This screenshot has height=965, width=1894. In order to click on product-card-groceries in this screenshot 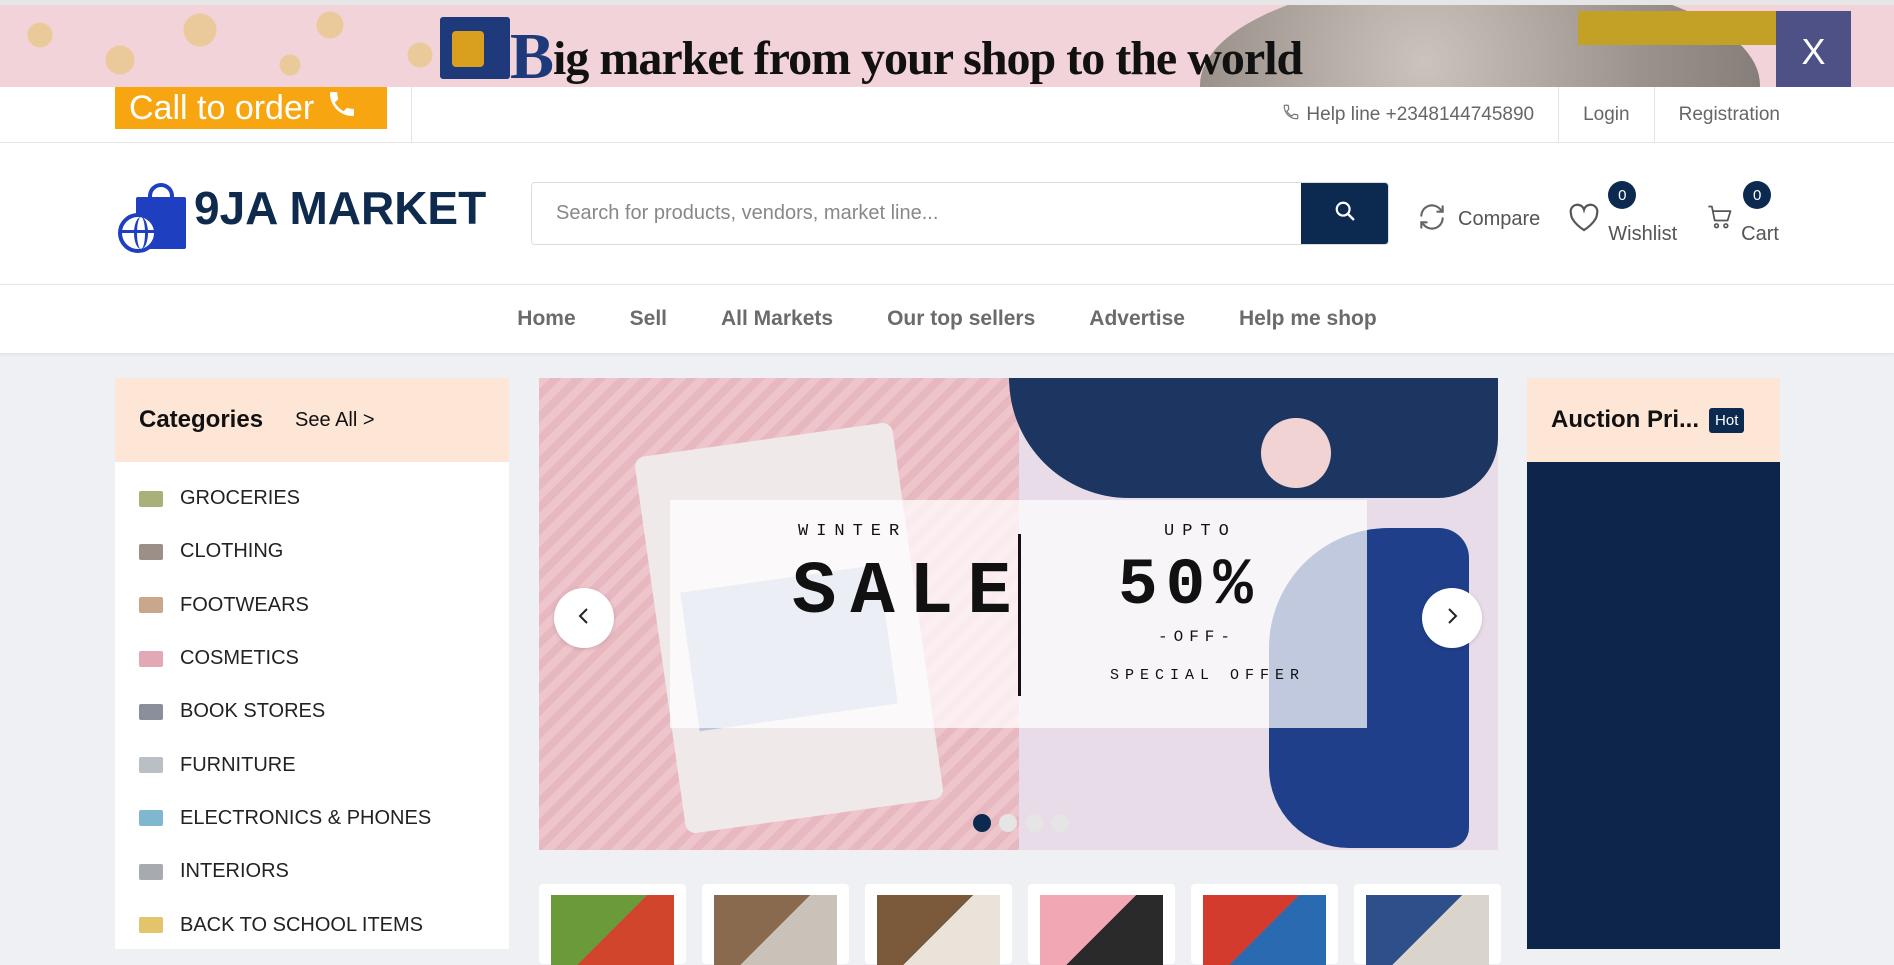, I will do `click(612, 924)`.